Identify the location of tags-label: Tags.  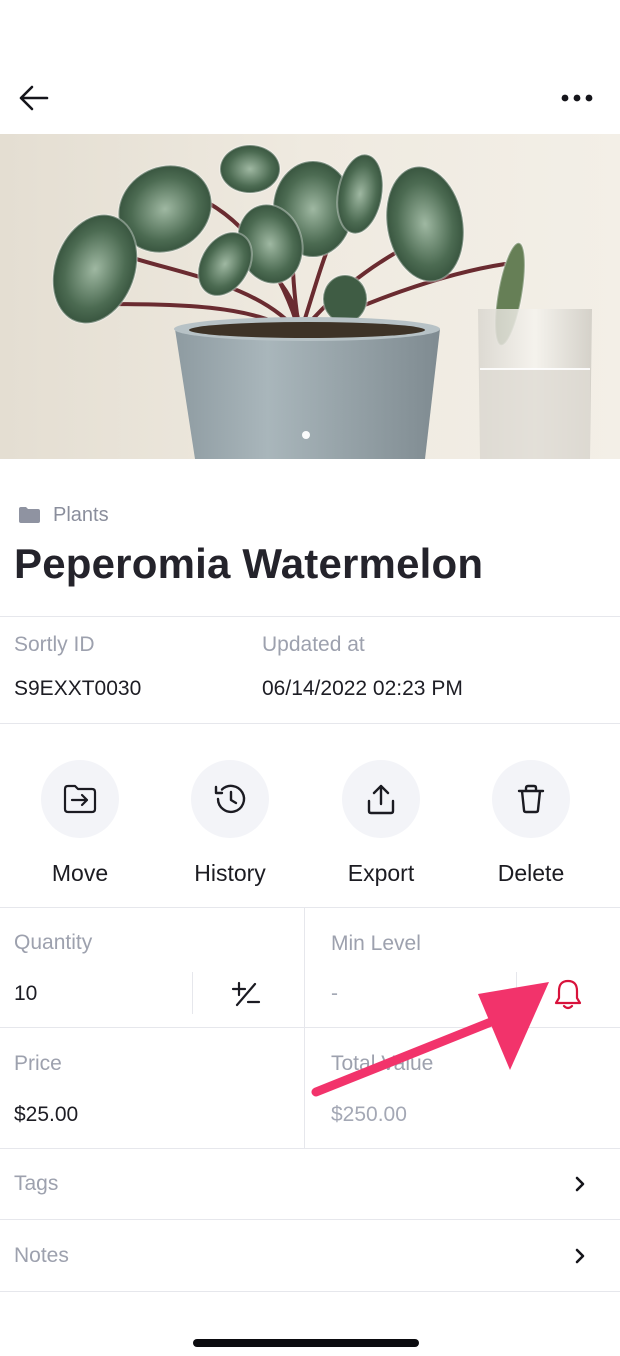
(36, 1183).